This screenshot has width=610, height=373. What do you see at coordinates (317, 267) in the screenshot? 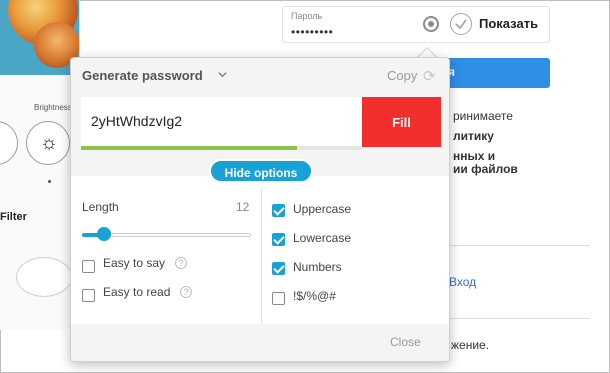
I see `numbers-label: Numbers` at bounding box center [317, 267].